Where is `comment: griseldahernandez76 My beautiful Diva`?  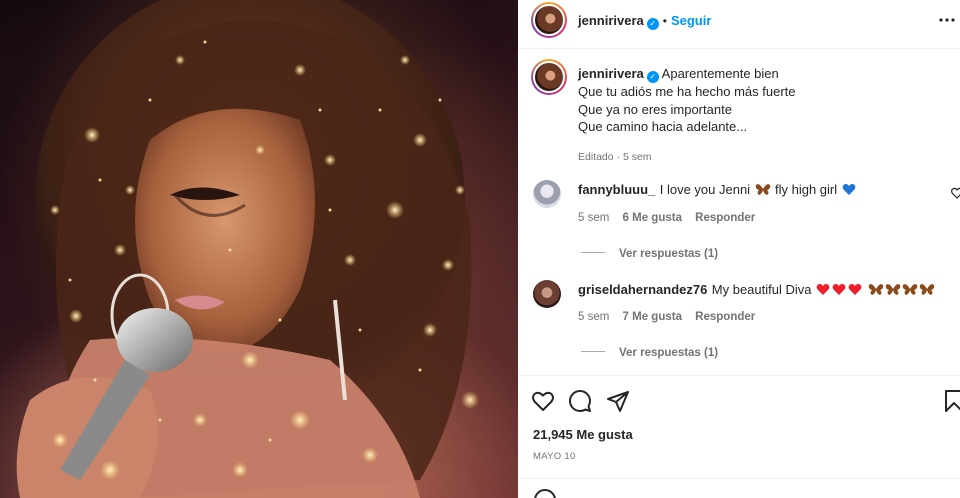
comment: griseldahernandez76 My beautiful Diva is located at coordinates (763, 291).